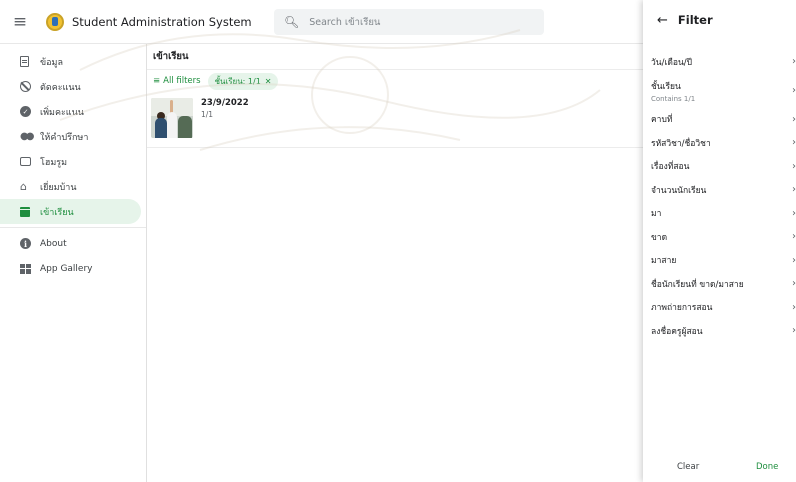 This screenshot has width=796, height=482. I want to click on filter-chip-label: ชั้นเรียน: 1/1, so click(237, 81).